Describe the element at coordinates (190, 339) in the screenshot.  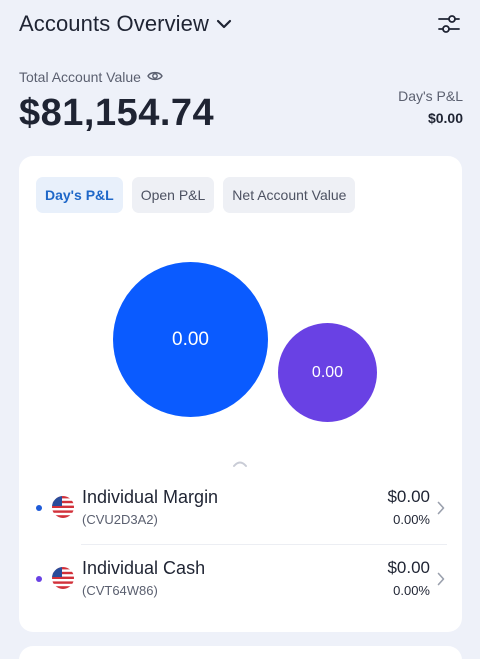
I see `bubble-individual-margin: 0.00` at that location.